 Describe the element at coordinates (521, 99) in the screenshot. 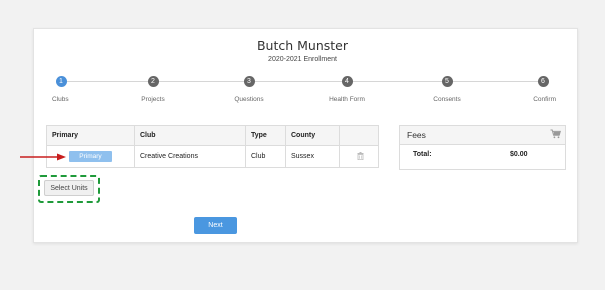

I see `step-label-confirm: Confirm` at that location.